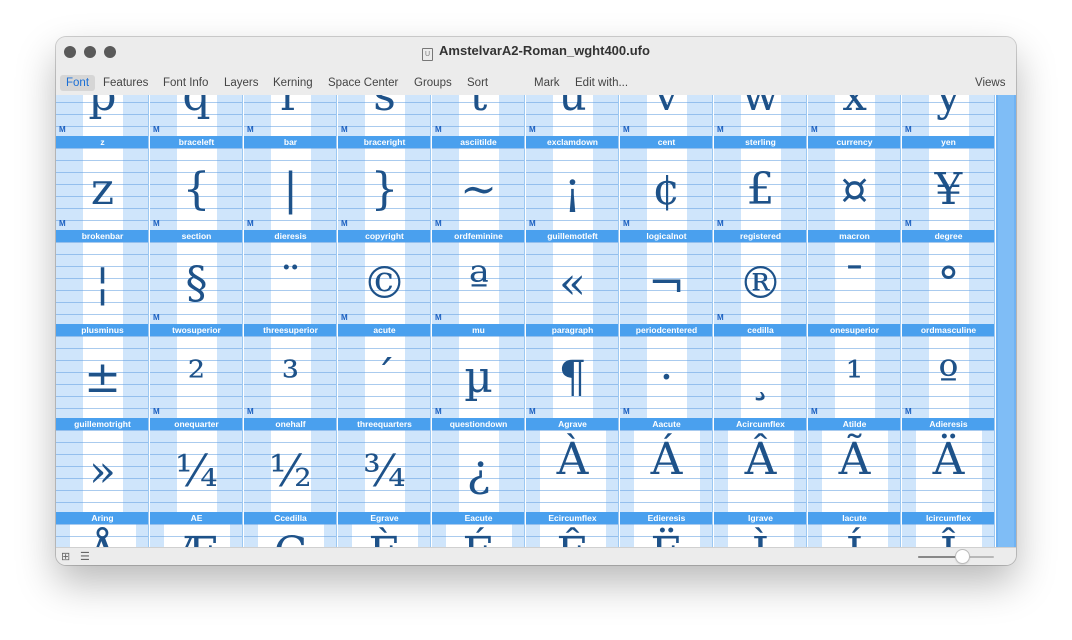 This screenshot has width=1072, height=640. I want to click on glyph-cell: threesuperior ³ M, so click(290, 371).